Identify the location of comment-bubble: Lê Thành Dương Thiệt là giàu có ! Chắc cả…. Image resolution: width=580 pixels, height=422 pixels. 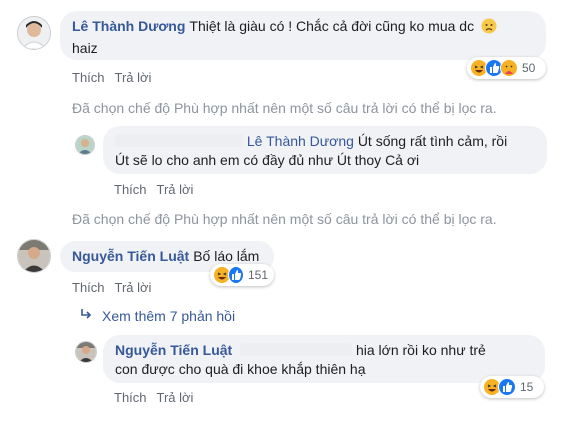
(303, 35).